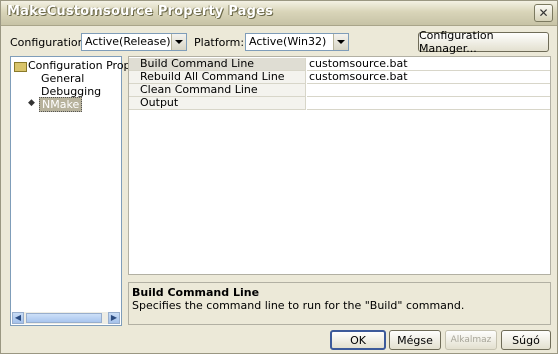 Image resolution: width=558 pixels, height=354 pixels. Describe the element at coordinates (217, 103) in the screenshot. I see `property-name: Output` at that location.